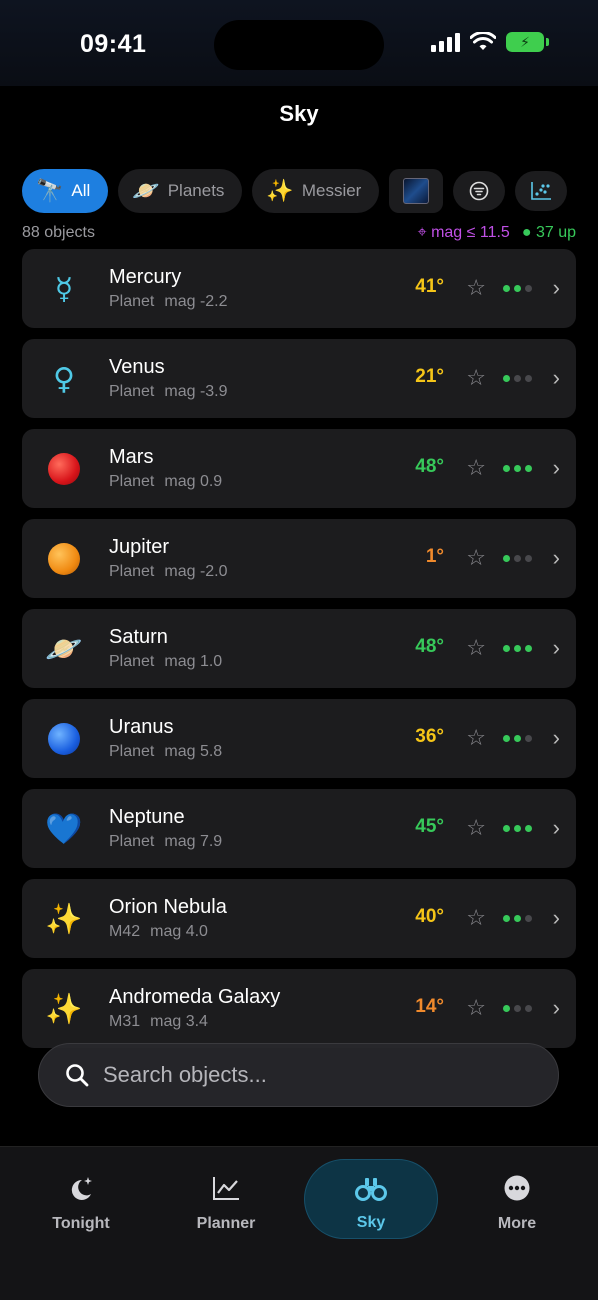 Image resolution: width=598 pixels, height=1300 pixels. I want to click on object-altitude: 40°, so click(429, 916).